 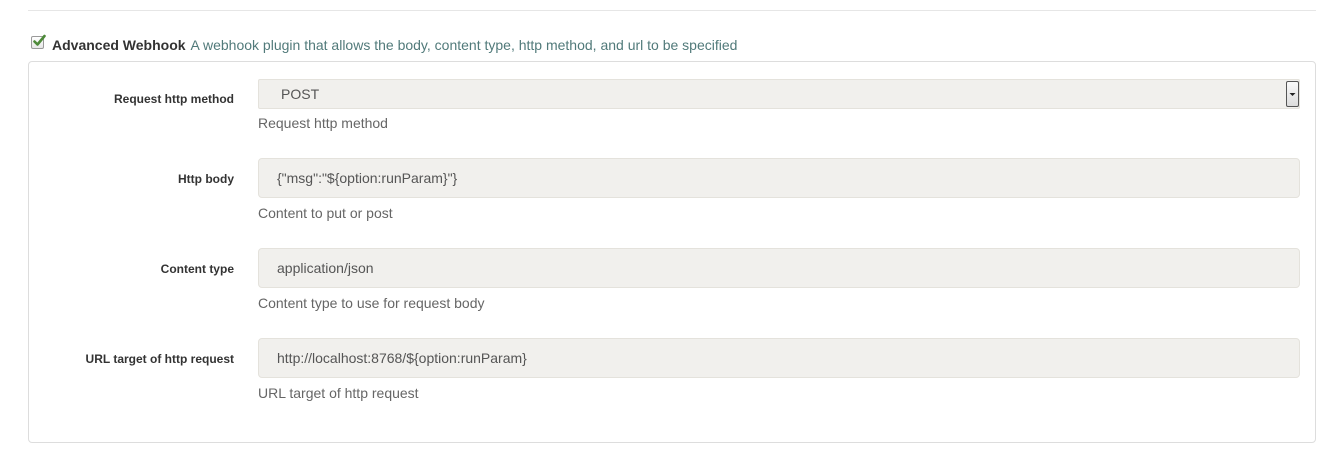 I want to click on plugin-enable-checkbox, so click(x=38, y=41).